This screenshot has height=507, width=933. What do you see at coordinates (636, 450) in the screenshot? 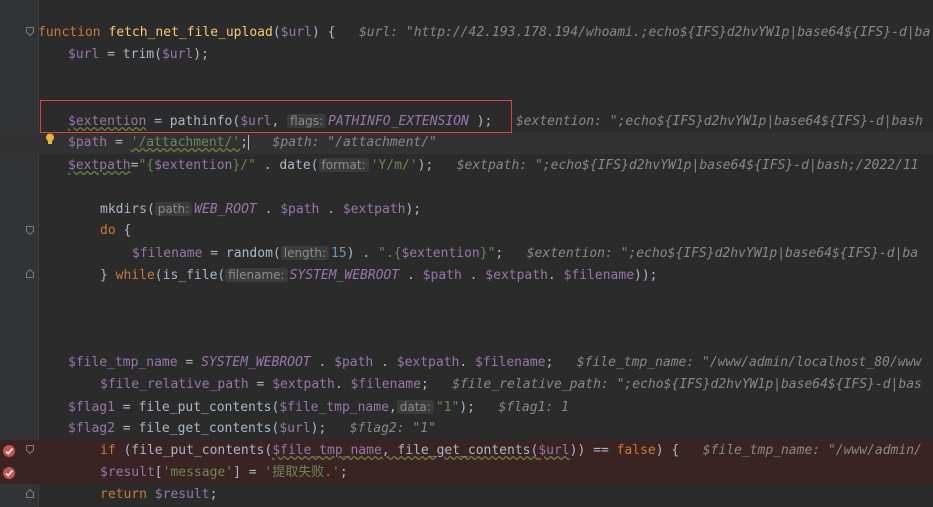
I see `keyword: false` at bounding box center [636, 450].